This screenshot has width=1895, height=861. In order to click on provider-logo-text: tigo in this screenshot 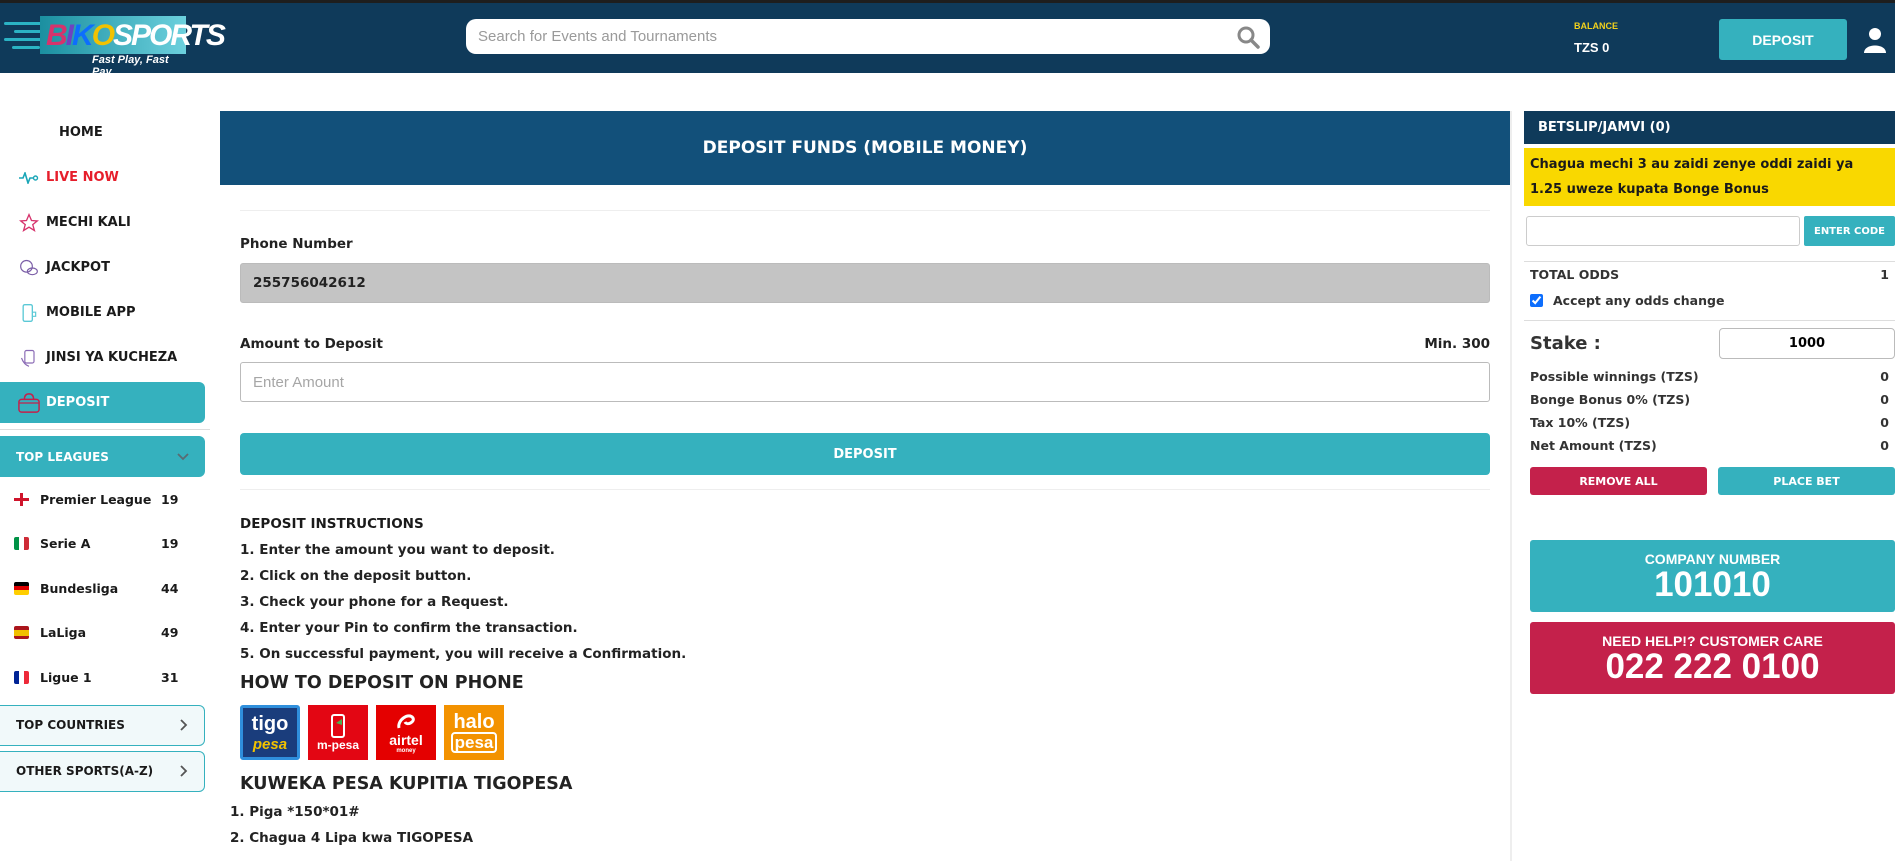, I will do `click(270, 723)`.